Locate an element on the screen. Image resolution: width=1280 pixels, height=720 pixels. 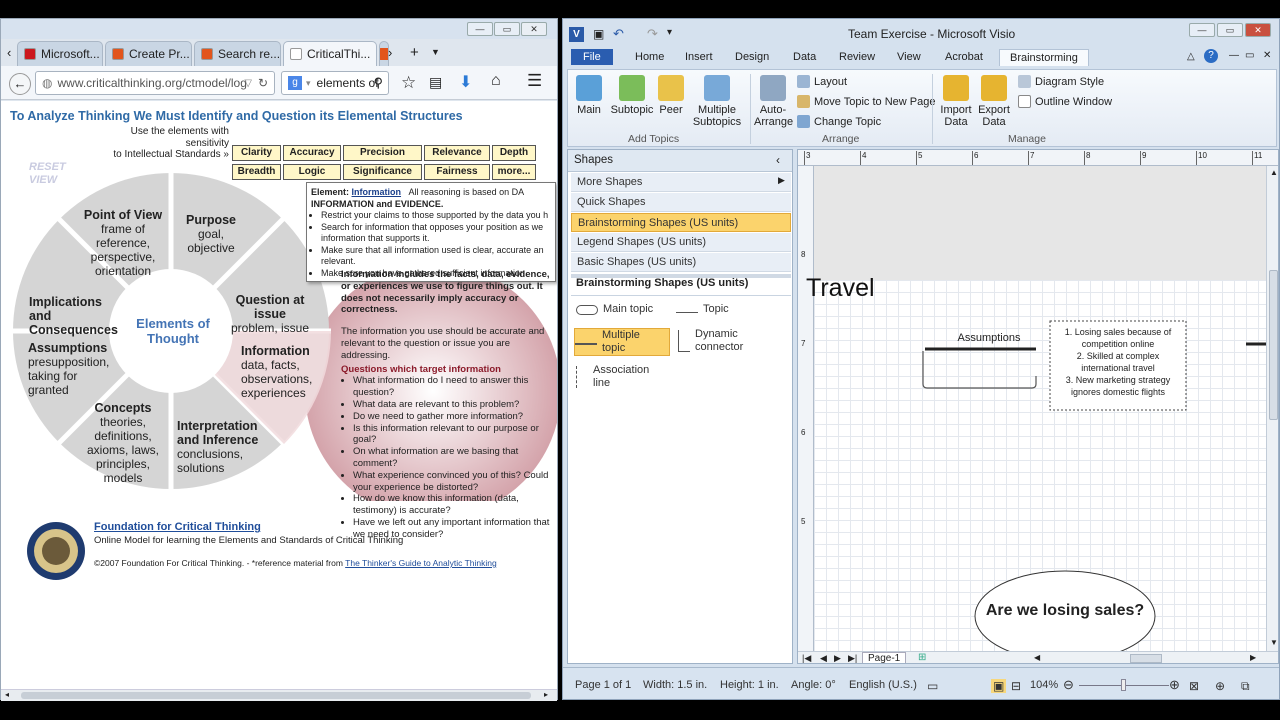
standard-button: Precision is located at coordinates (382, 153).